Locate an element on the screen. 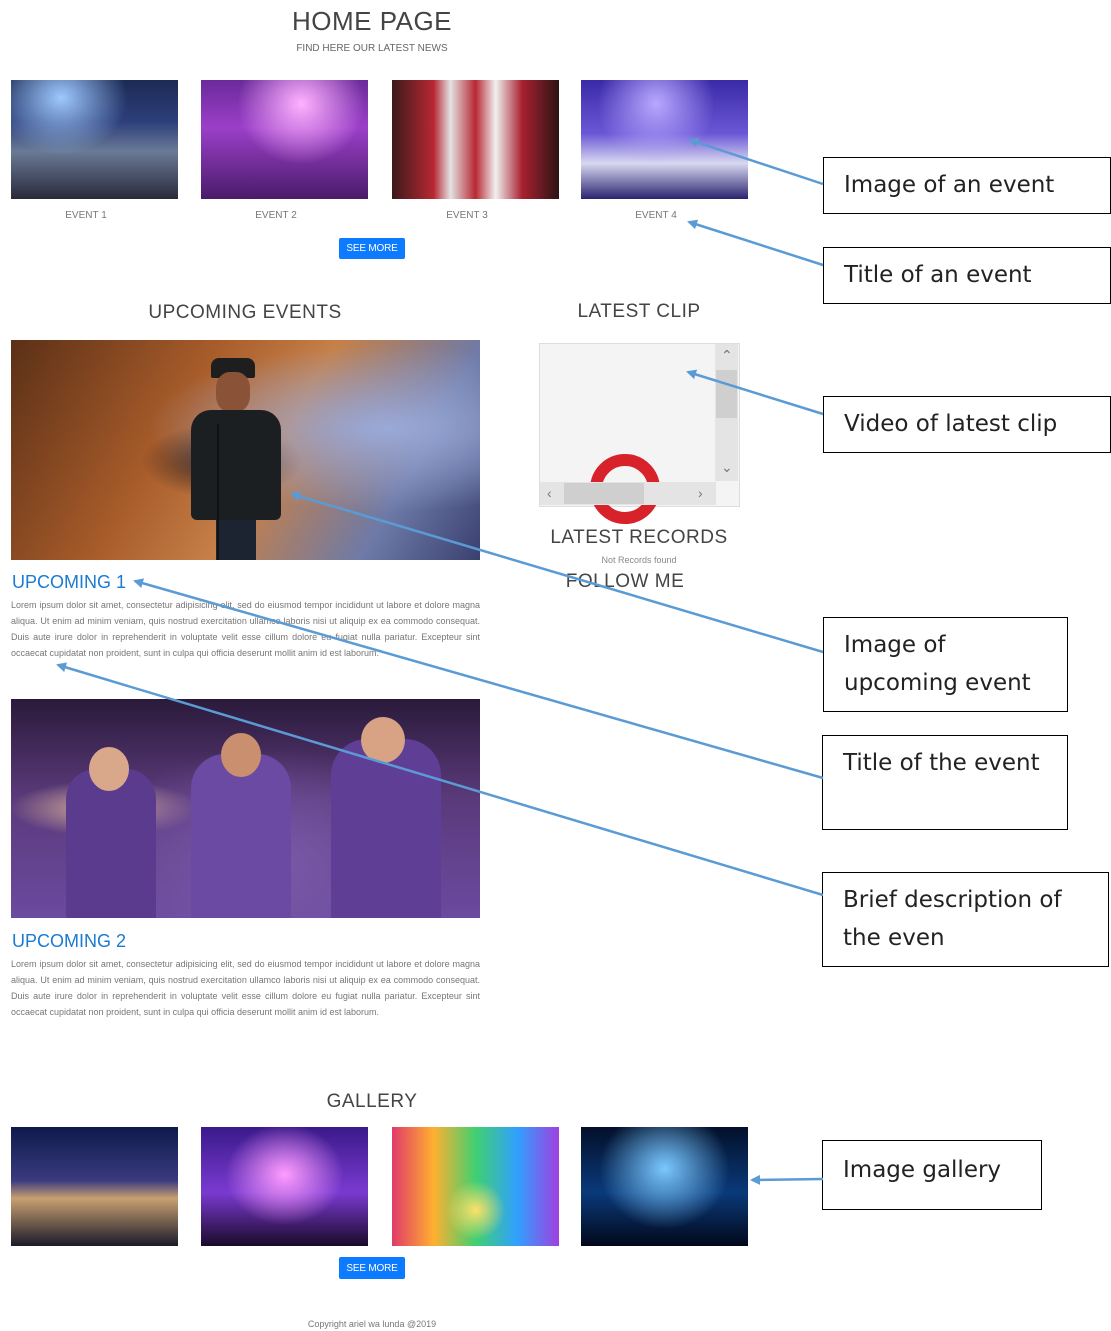 The height and width of the screenshot is (1331, 1111). arrow-upcoming-image is located at coordinates (557, 572).